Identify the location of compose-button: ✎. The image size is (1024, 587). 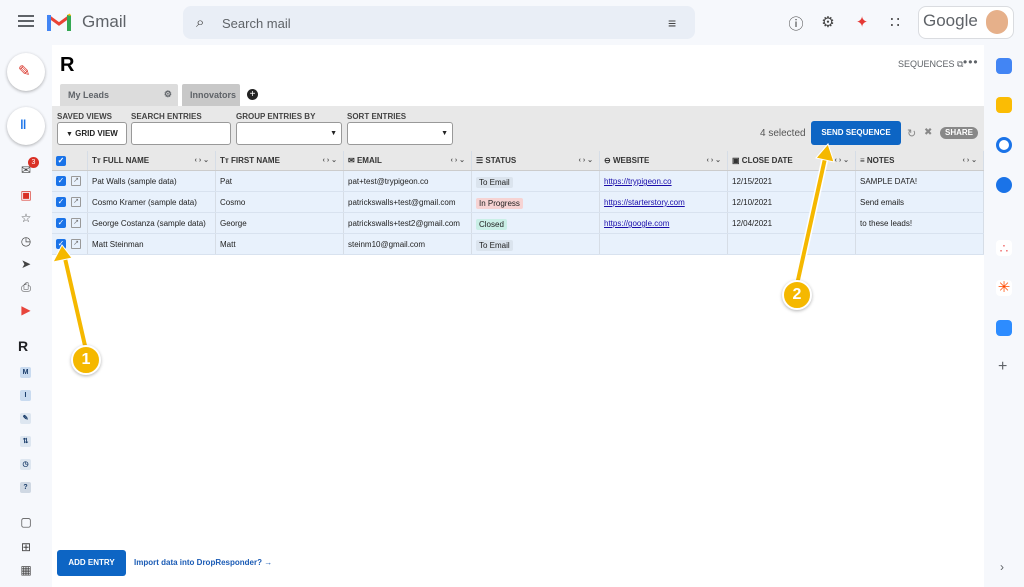
(26, 72).